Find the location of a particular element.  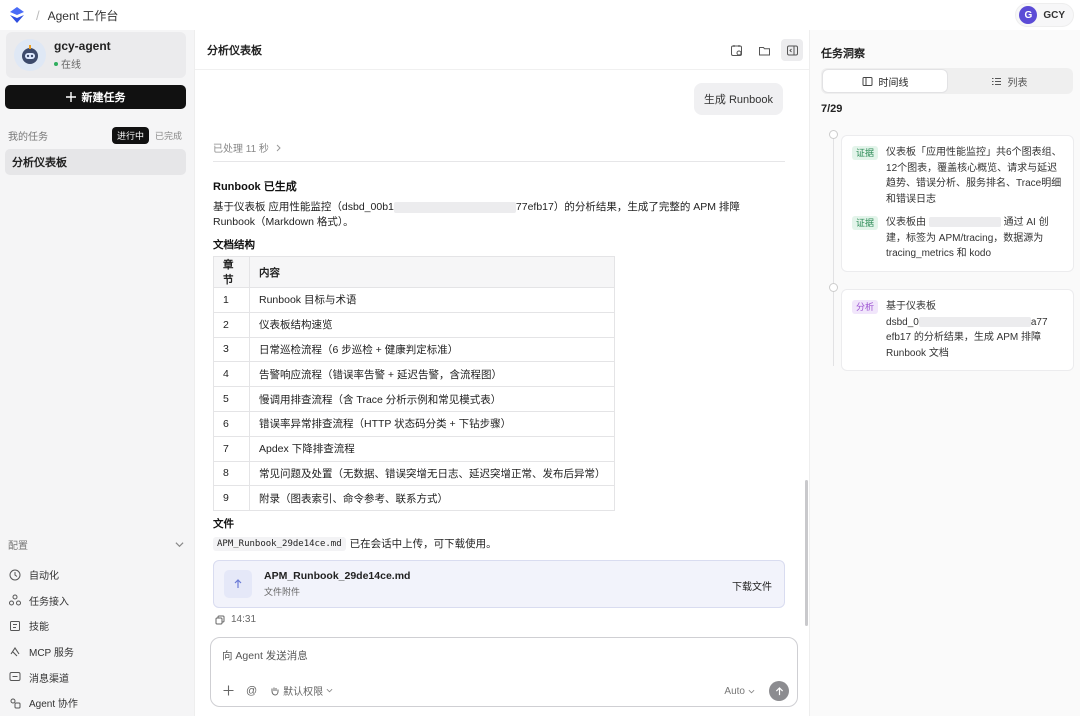

tab-list: 列表 is located at coordinates (1009, 81).